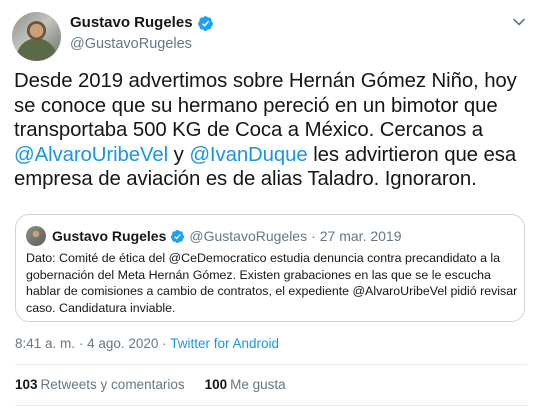 The height and width of the screenshot is (411, 541). I want to click on chevron-down-icon, so click(519, 22).